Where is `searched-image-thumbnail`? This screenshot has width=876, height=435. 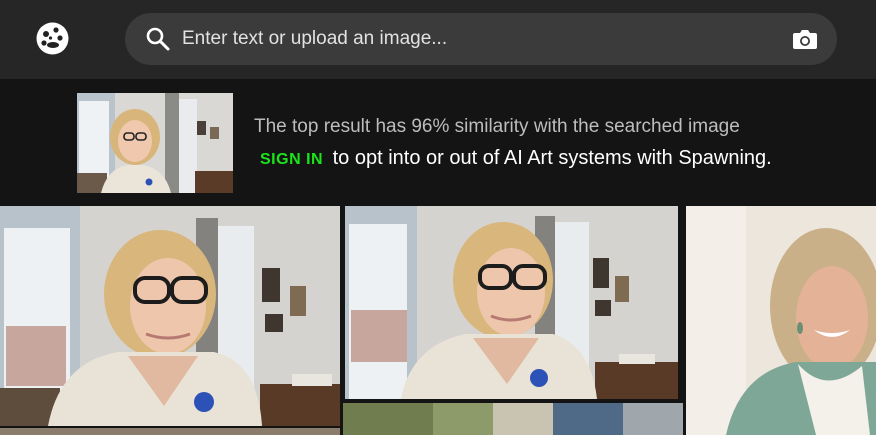
searched-image-thumbnail is located at coordinates (155, 143).